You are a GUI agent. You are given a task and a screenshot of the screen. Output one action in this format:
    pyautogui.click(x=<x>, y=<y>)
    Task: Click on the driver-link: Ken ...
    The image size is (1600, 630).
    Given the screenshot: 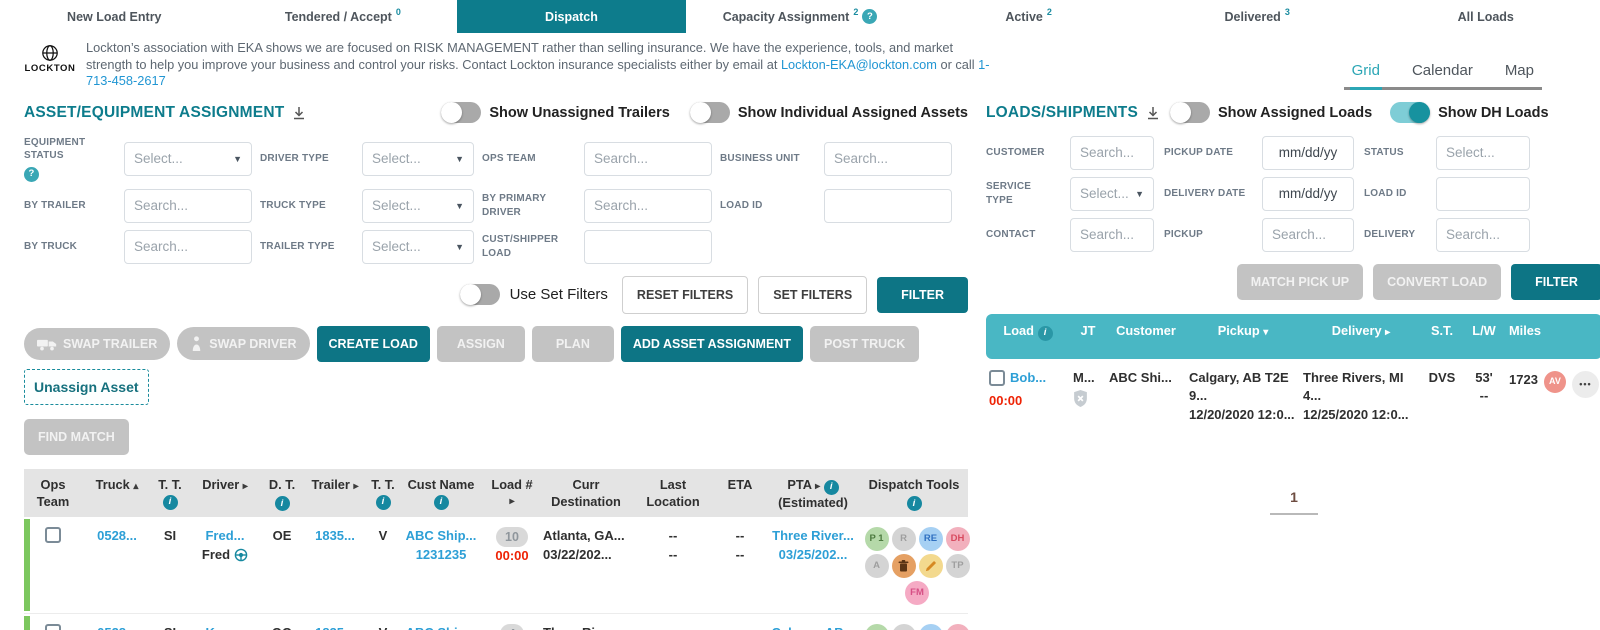 What is the action you would take?
    pyautogui.click(x=224, y=627)
    